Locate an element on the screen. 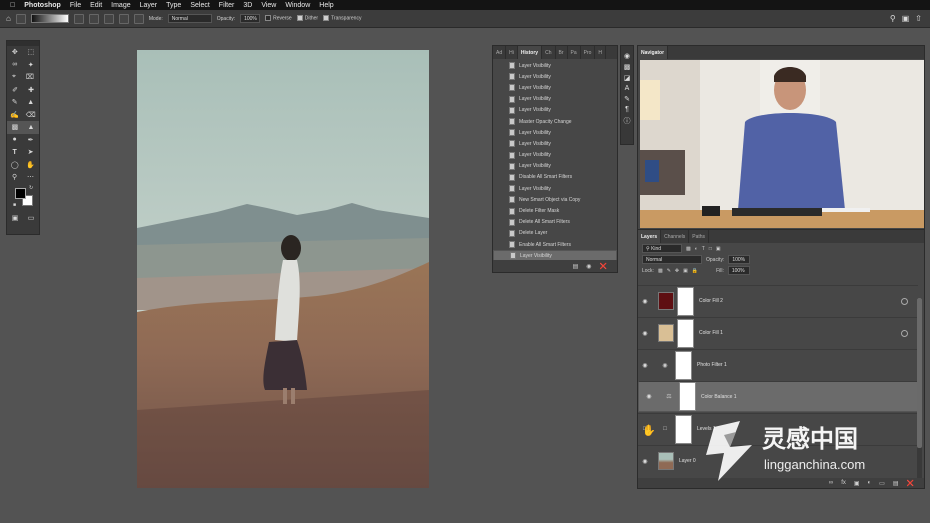  layer-row-color-fill-2: ◉ Color Fill 2 is located at coordinates (778, 300).